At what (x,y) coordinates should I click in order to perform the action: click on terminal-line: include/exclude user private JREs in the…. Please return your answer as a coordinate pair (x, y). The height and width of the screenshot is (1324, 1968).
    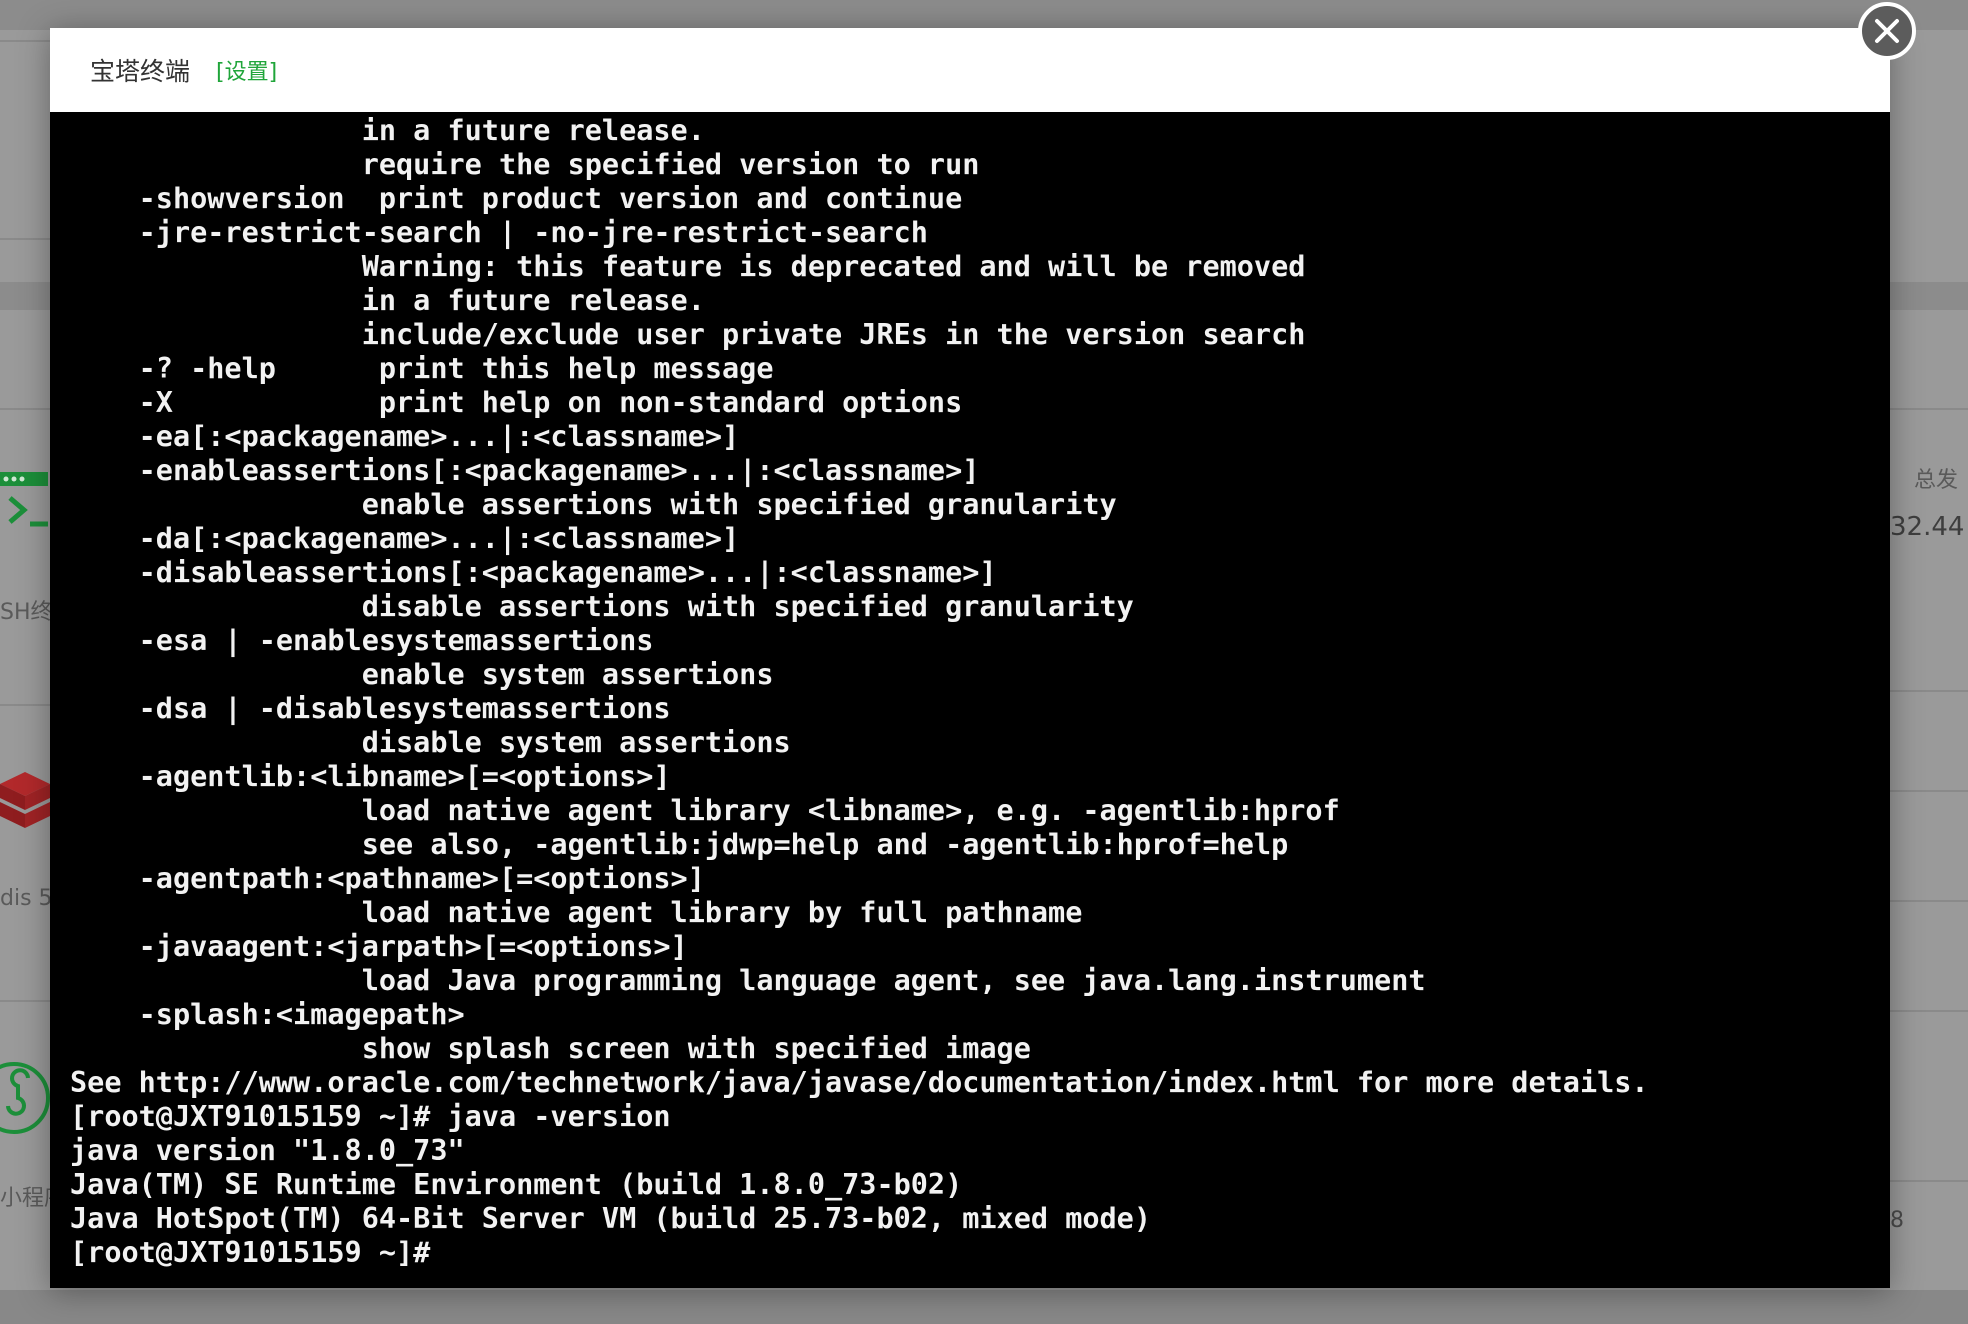
    Looking at the image, I should click on (688, 334).